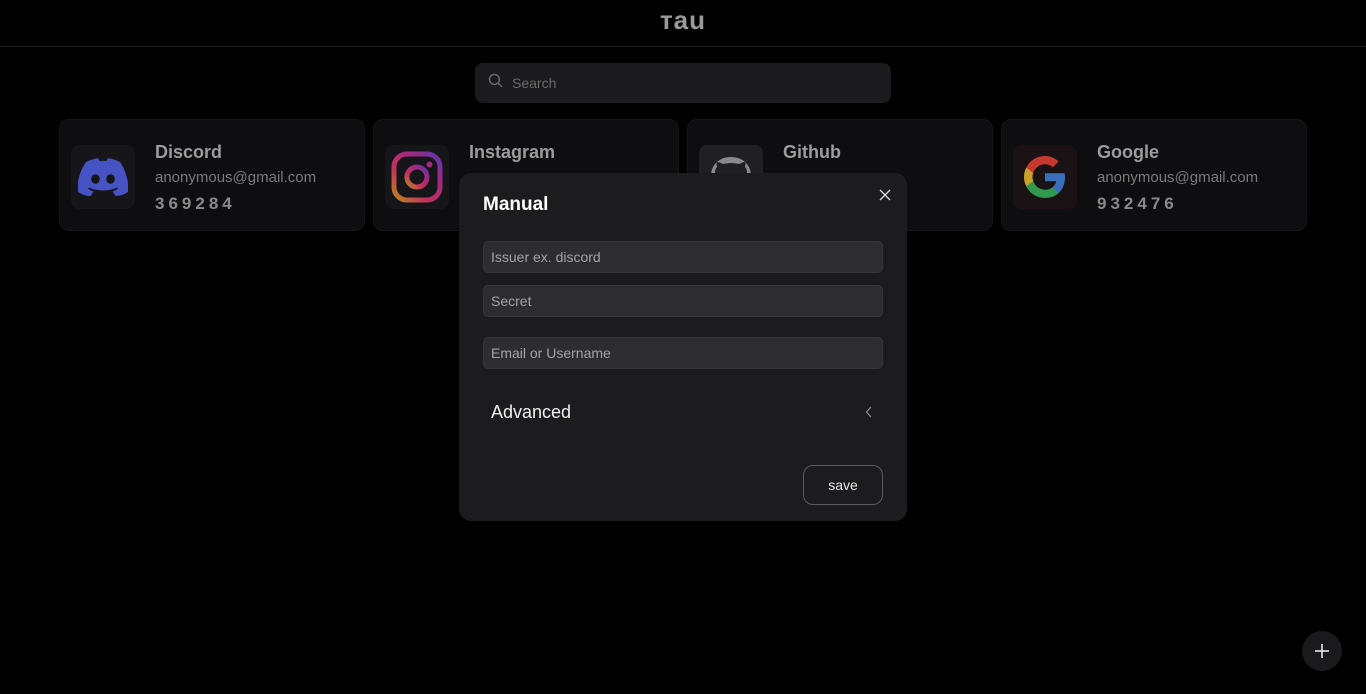 The height and width of the screenshot is (694, 1366). Describe the element at coordinates (843, 485) in the screenshot. I see `save-button: save` at that location.